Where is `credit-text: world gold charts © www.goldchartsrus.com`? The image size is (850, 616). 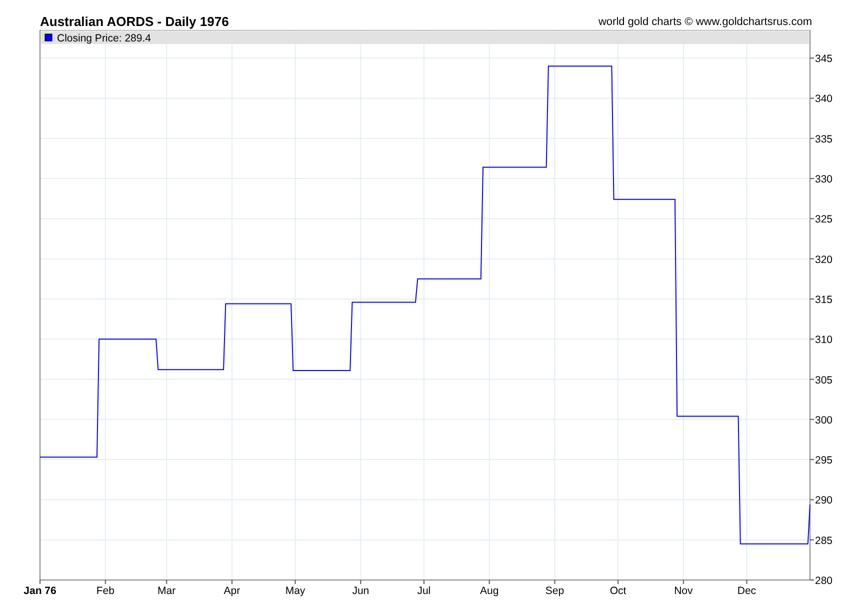 credit-text: world gold charts © www.goldchartsrus.com is located at coordinates (705, 23).